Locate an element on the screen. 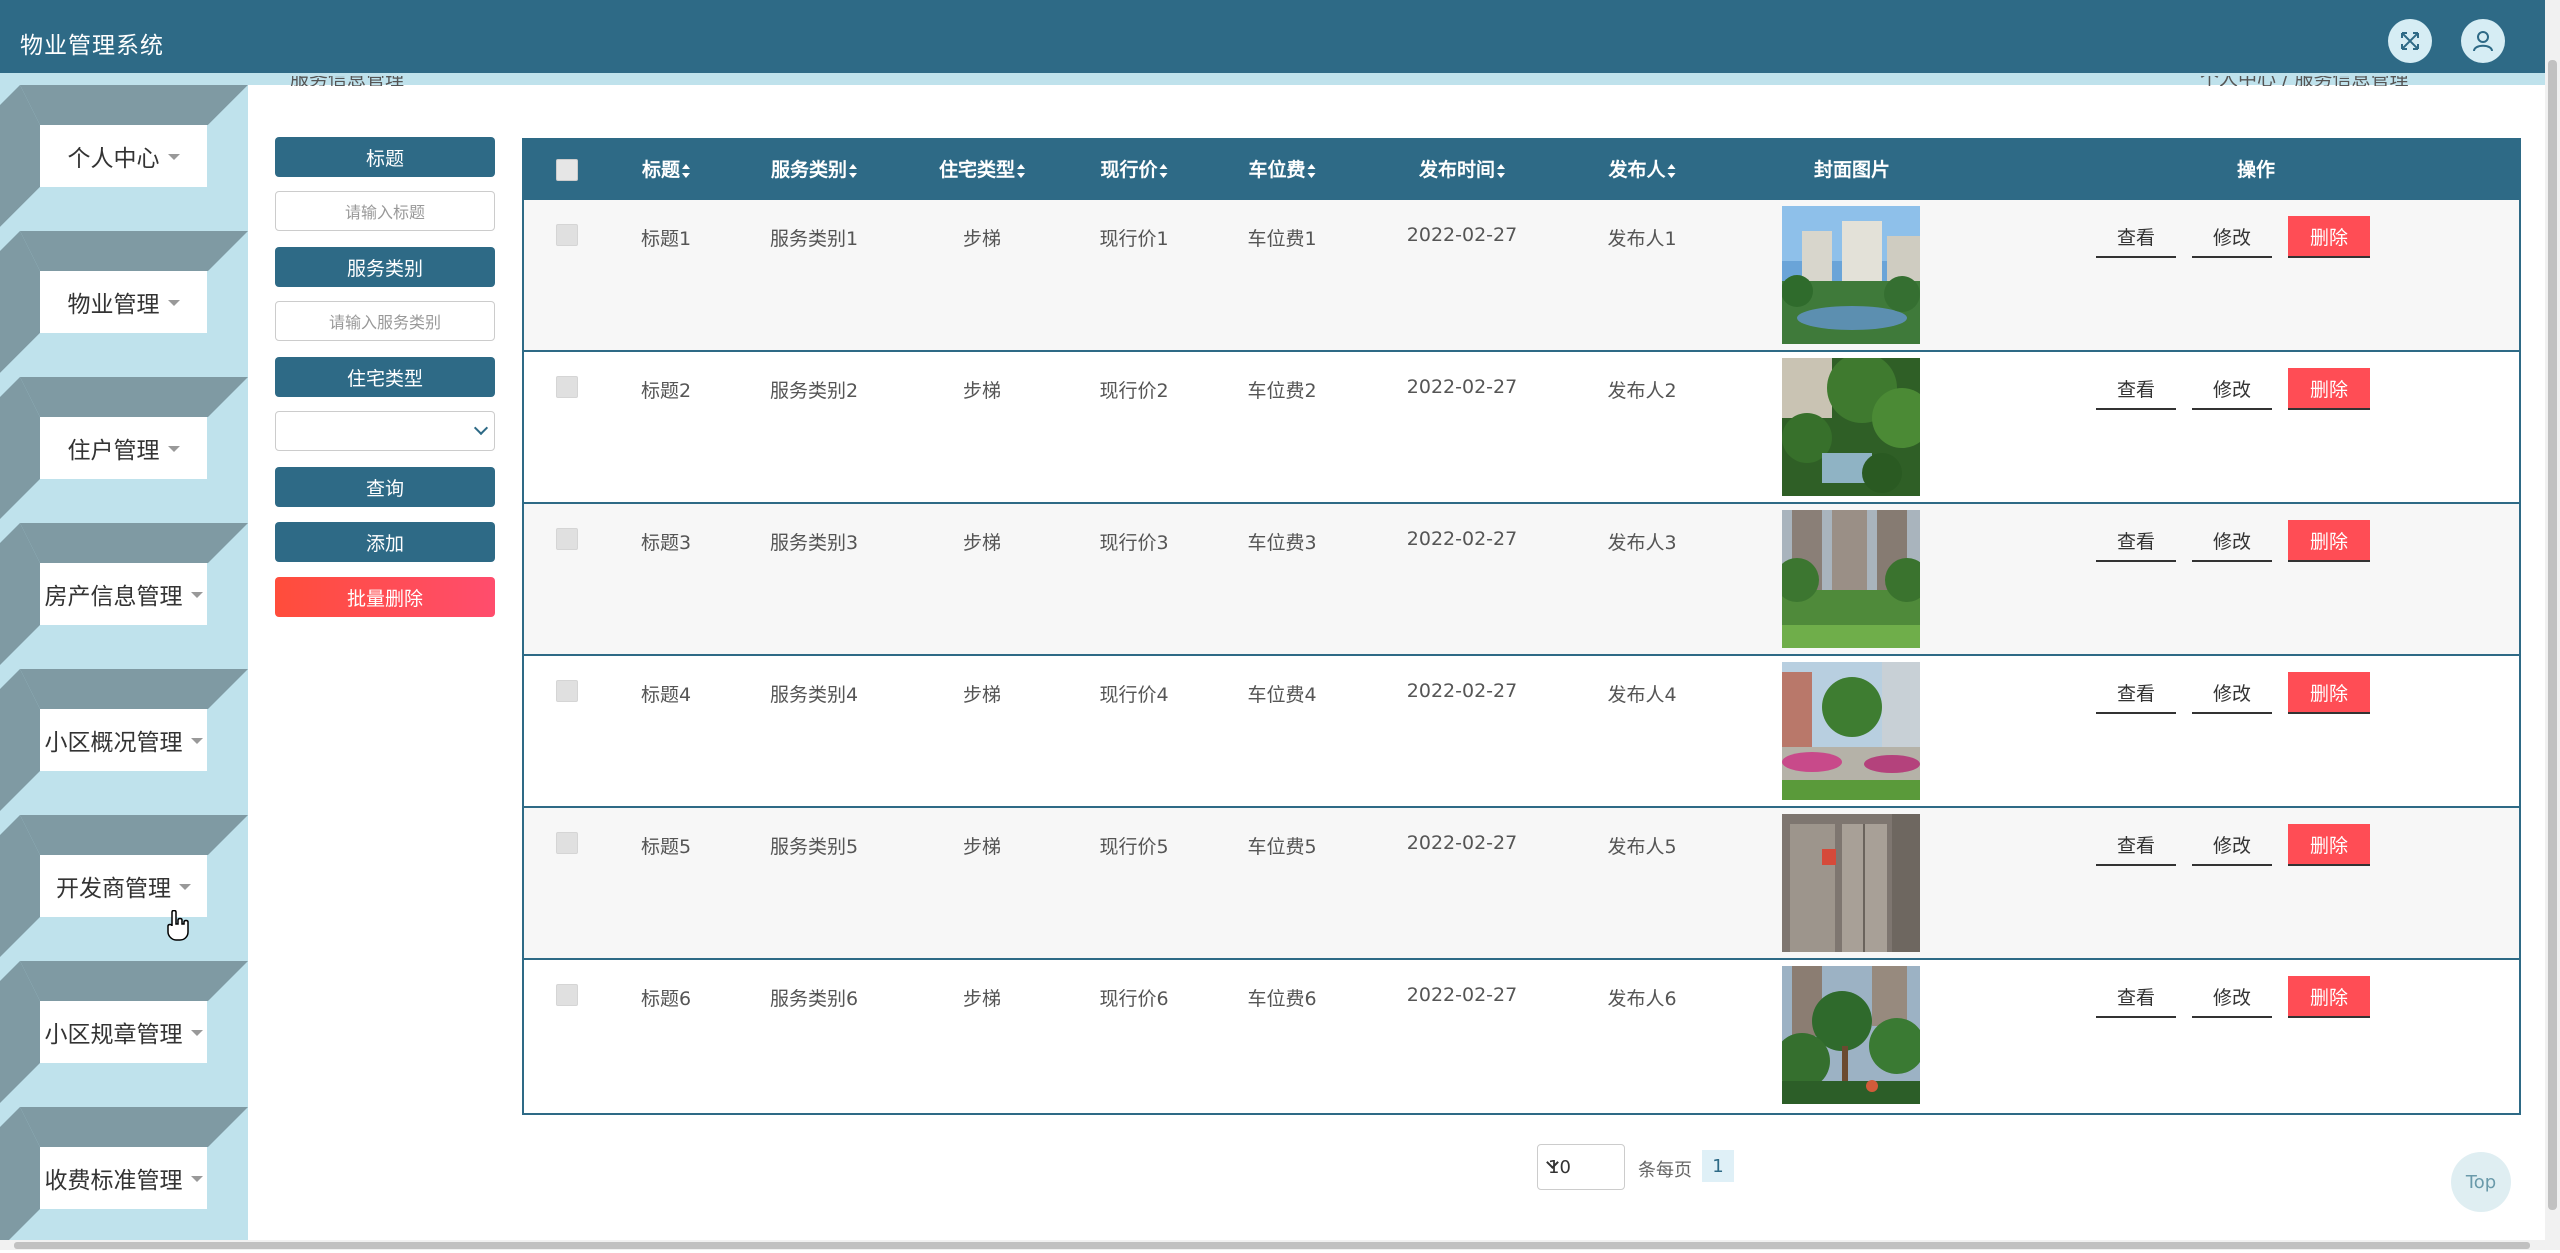 The width and height of the screenshot is (2560, 1253). sidebar-item-label: 房产信息管理 is located at coordinates (113, 597).